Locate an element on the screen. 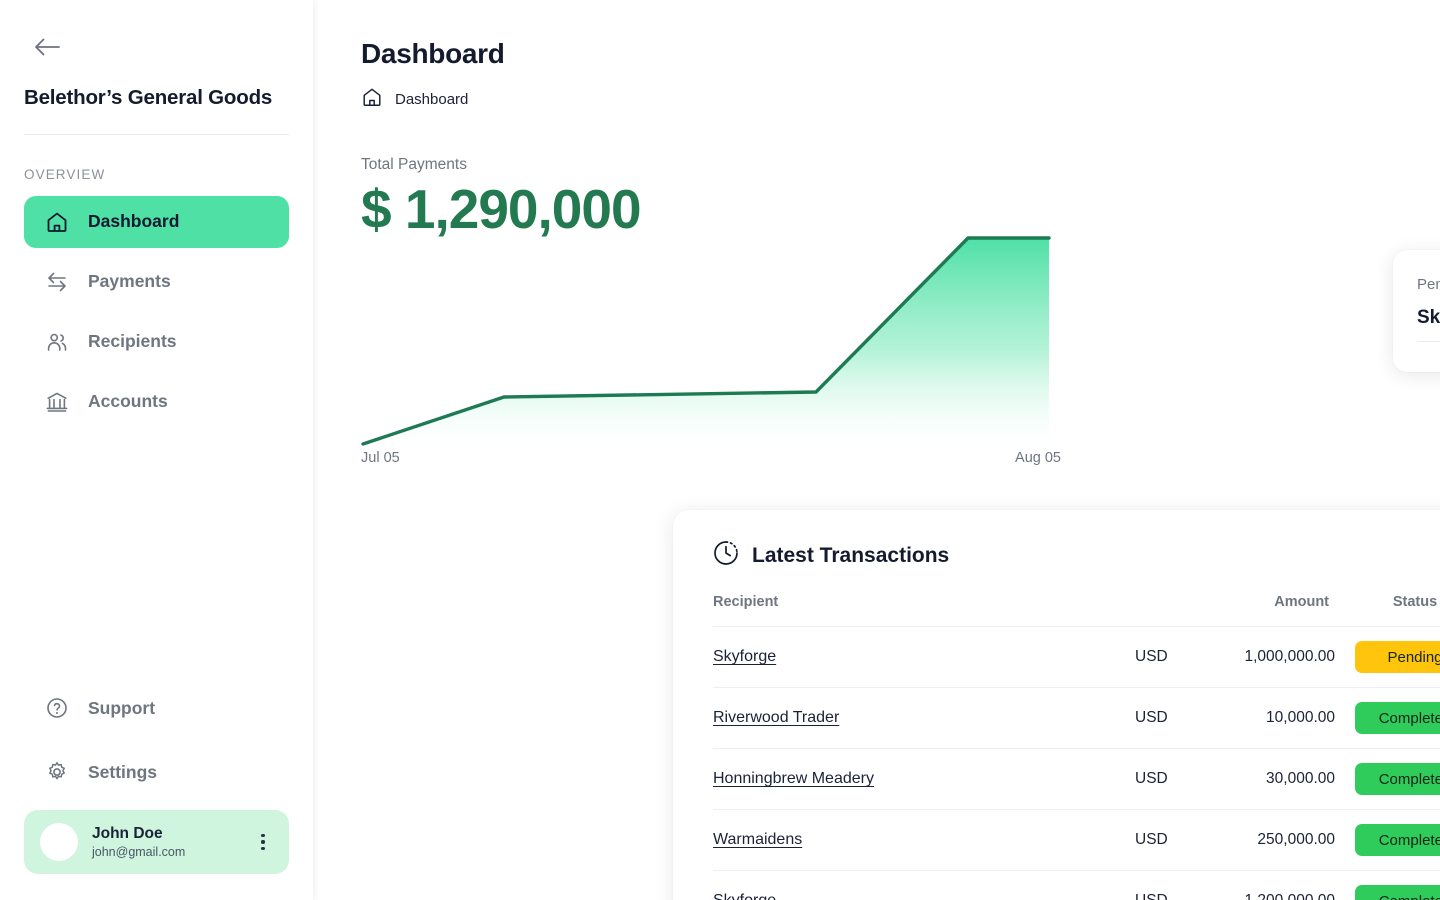  cell-amount: 250,000.00 is located at coordinates (1270, 840).